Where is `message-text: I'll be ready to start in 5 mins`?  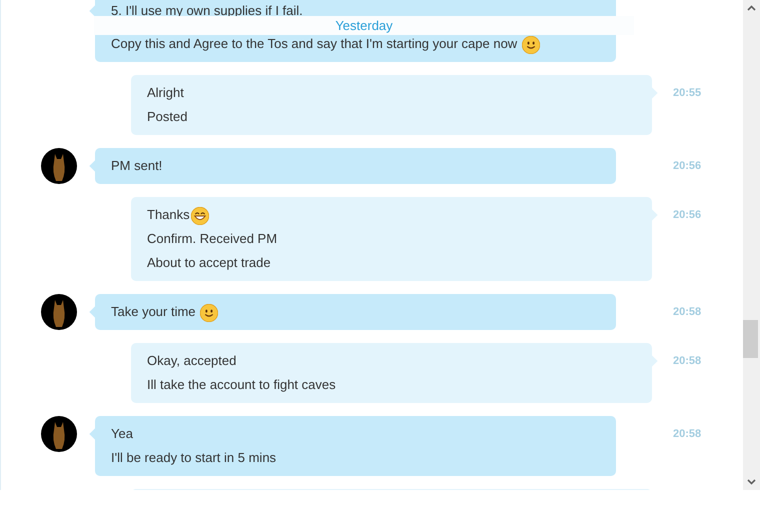 message-text: I'll be ready to start in 5 mins is located at coordinates (194, 458).